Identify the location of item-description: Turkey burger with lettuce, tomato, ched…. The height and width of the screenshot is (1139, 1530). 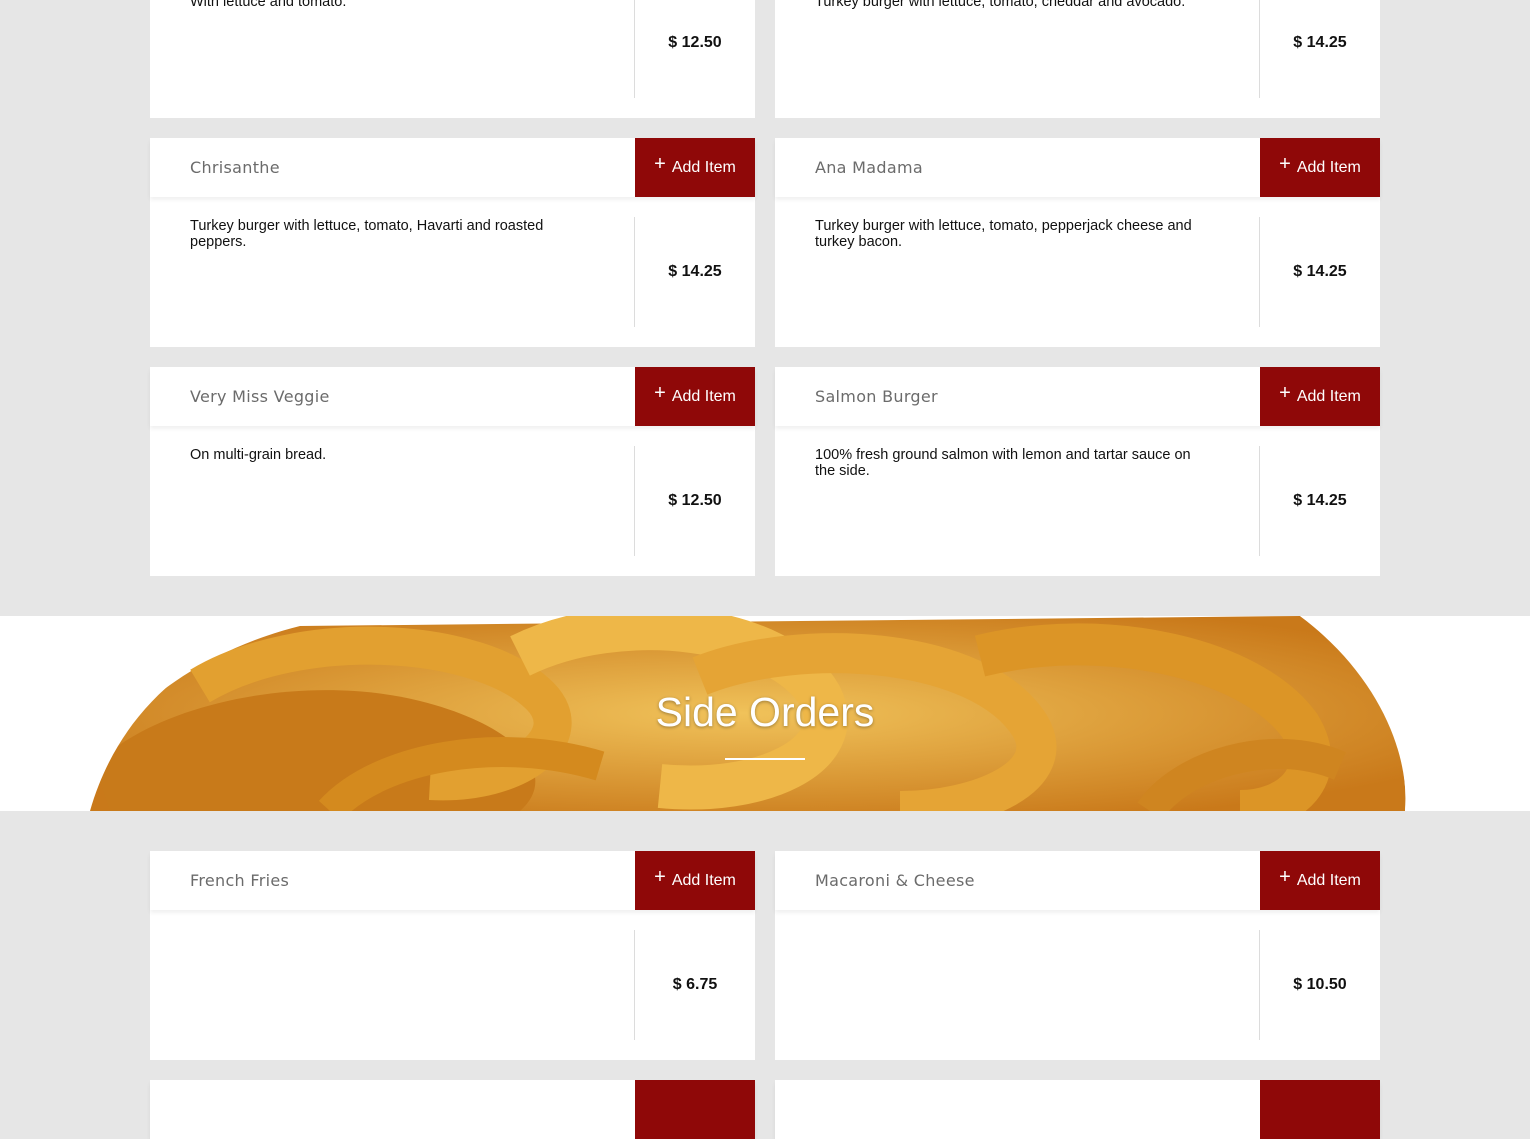
(1000, 5).